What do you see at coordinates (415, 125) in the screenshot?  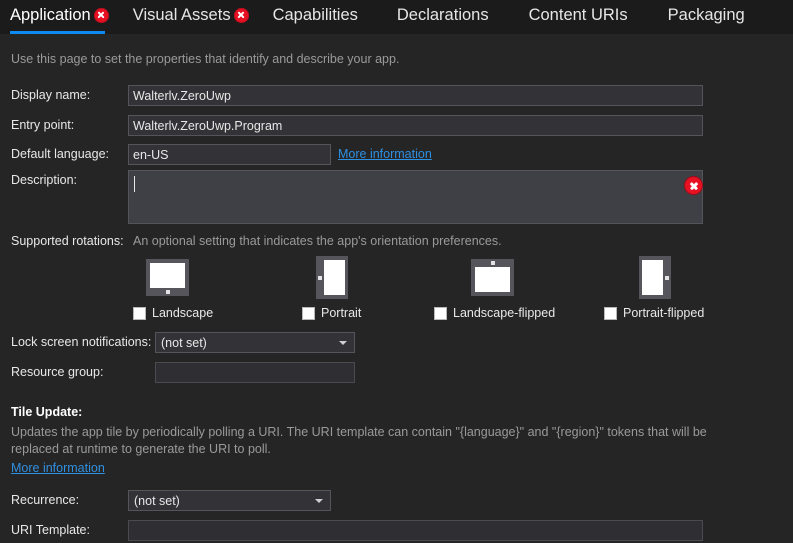 I see `entry-point-input: Walterlv.ZeroUwp.Program` at bounding box center [415, 125].